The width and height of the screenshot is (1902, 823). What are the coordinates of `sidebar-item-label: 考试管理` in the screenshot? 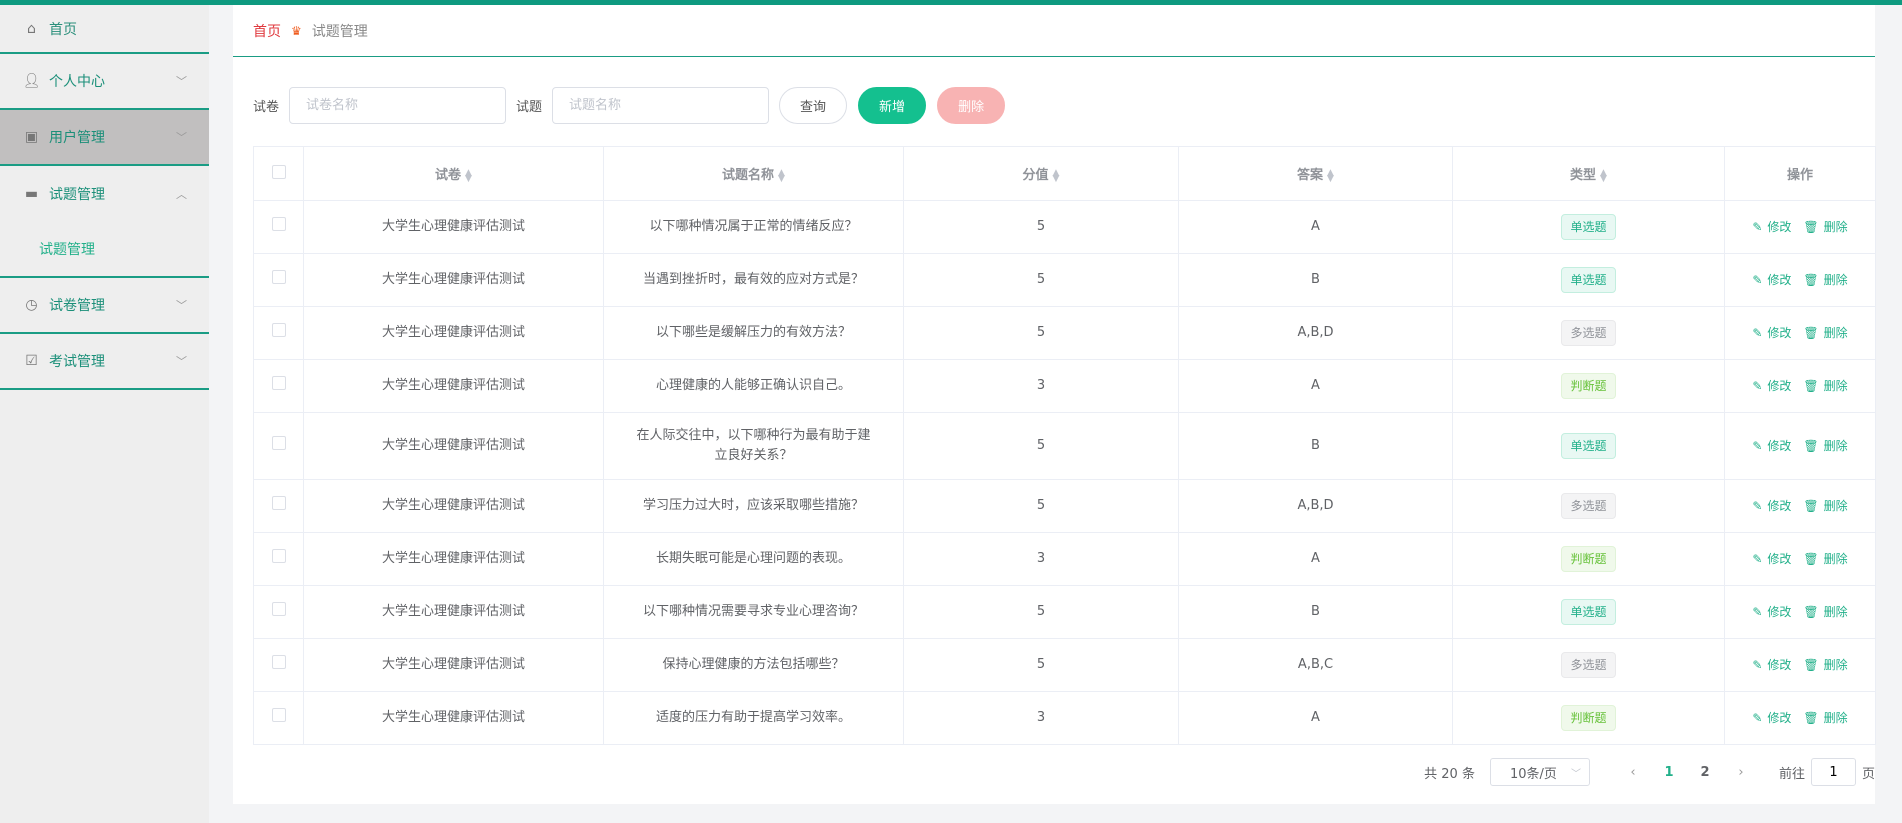 It's located at (77, 362).